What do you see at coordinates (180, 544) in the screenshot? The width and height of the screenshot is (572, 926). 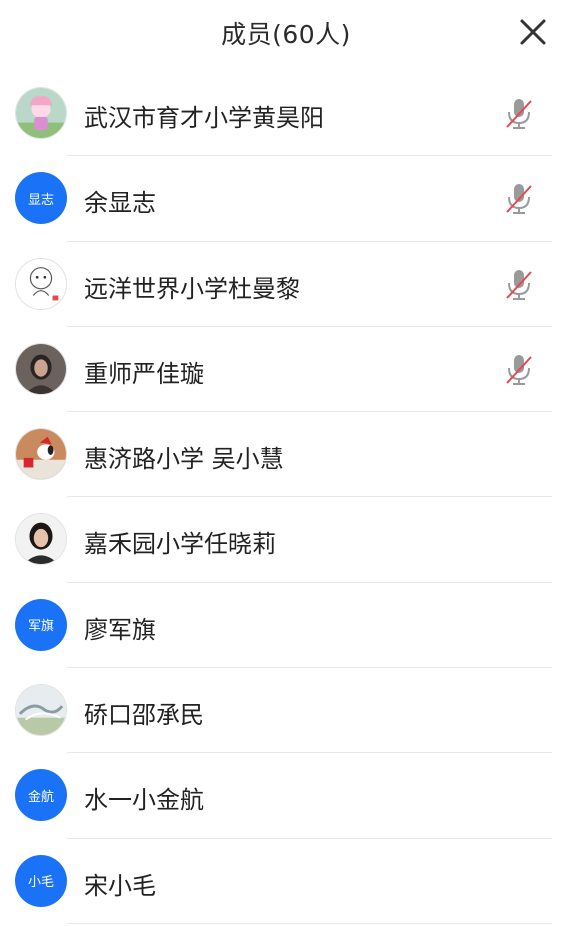 I see `member-name: 嘉禾园小学任晓莉` at bounding box center [180, 544].